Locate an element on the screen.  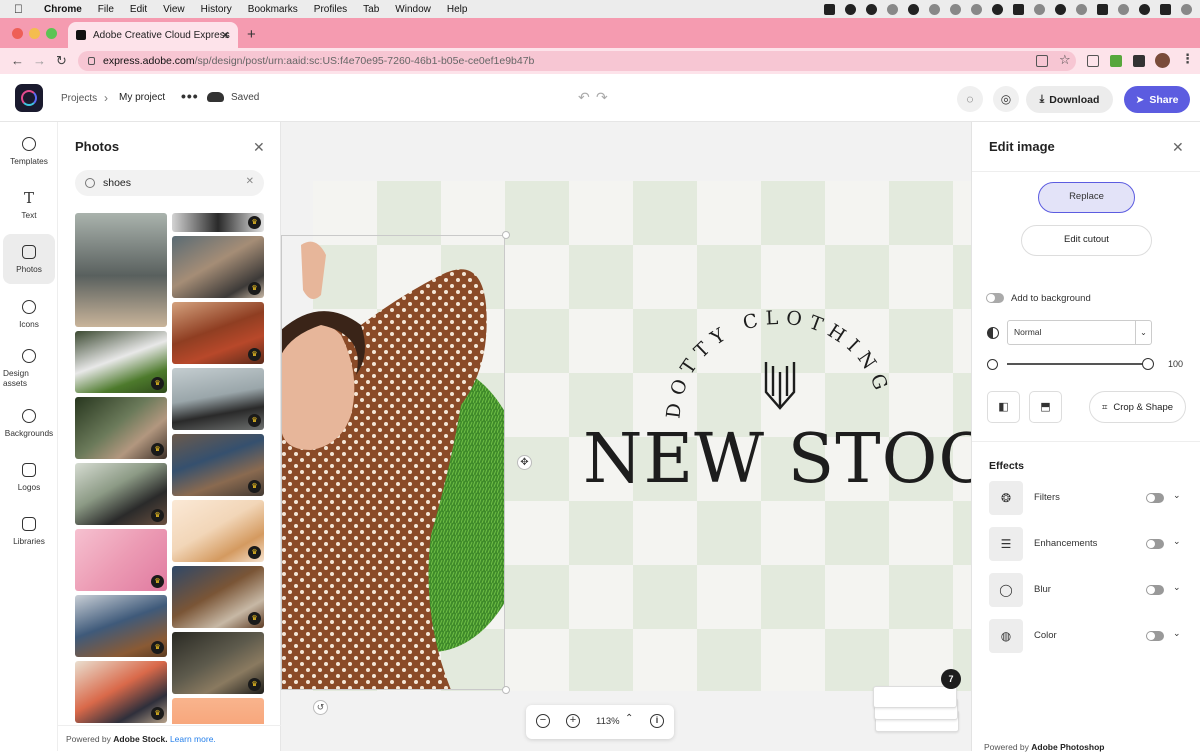
zoom-in-icon: + is located at coordinates (573, 721).